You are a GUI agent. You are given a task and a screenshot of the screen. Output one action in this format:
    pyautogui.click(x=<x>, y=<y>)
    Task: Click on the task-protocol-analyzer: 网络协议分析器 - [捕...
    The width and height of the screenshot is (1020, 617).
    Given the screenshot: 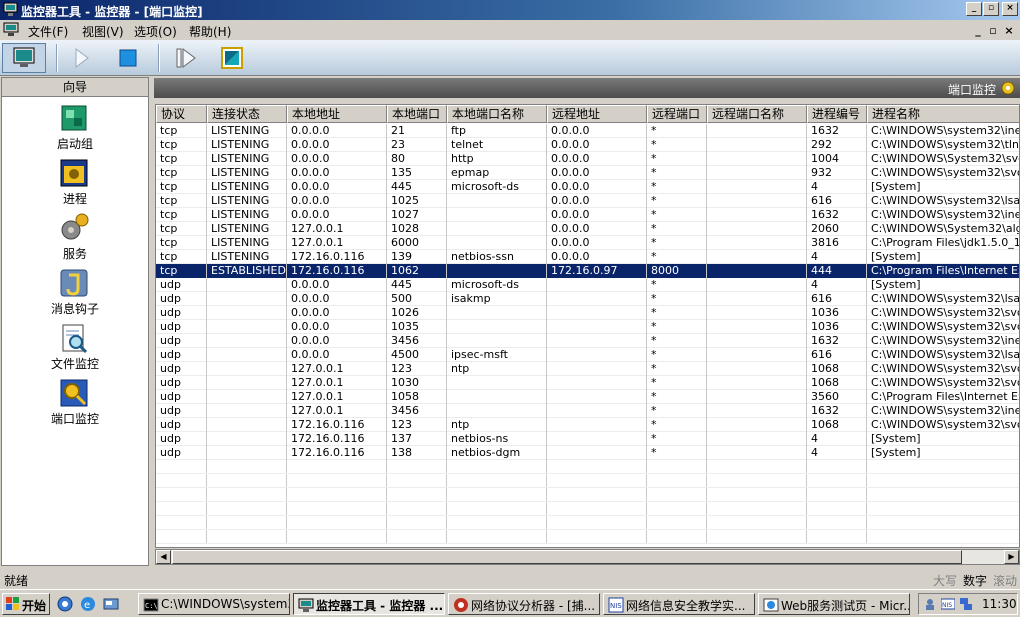 What is the action you would take?
    pyautogui.click(x=524, y=604)
    